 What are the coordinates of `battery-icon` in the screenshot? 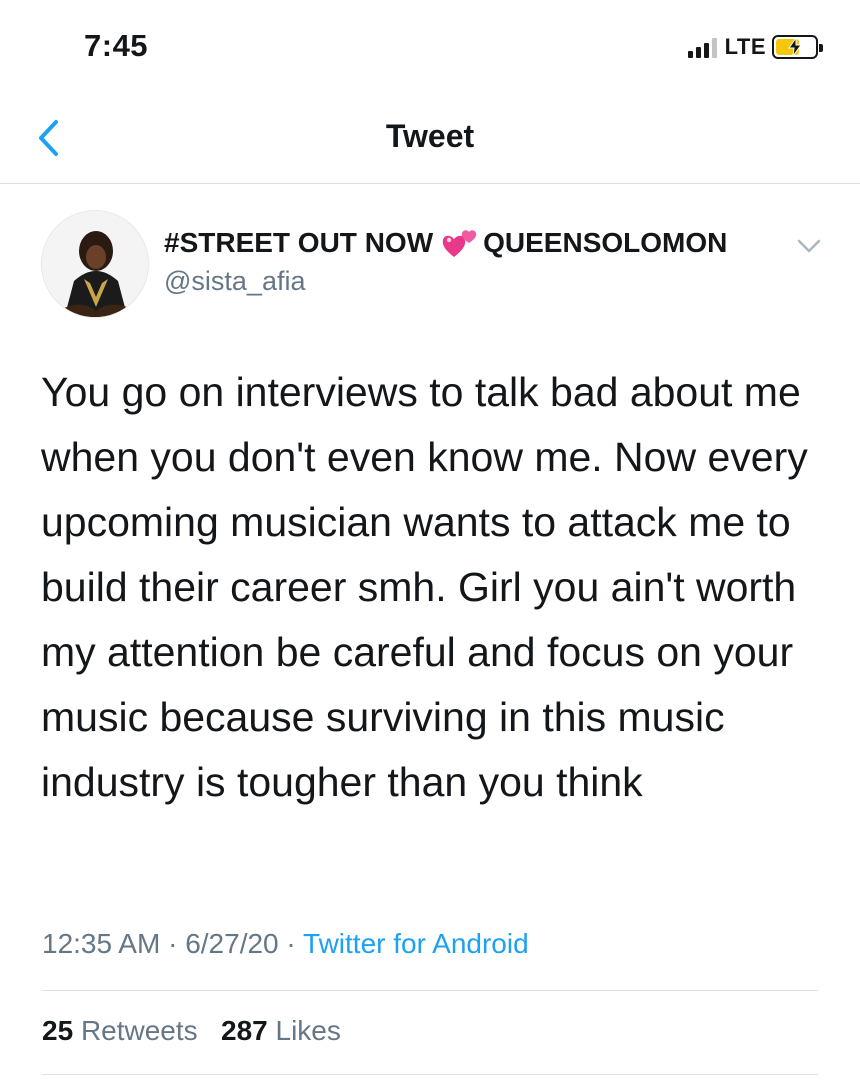 It's located at (797, 47).